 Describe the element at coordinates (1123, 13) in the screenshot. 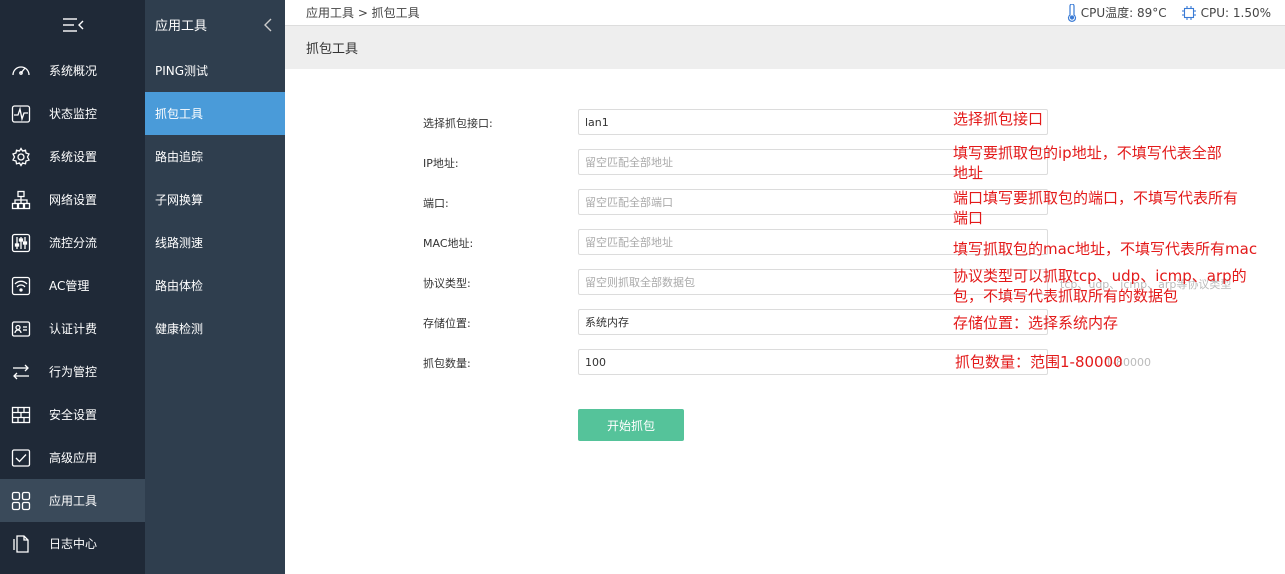

I see `cpu-temp-text: CPU温度: 89°C` at that location.